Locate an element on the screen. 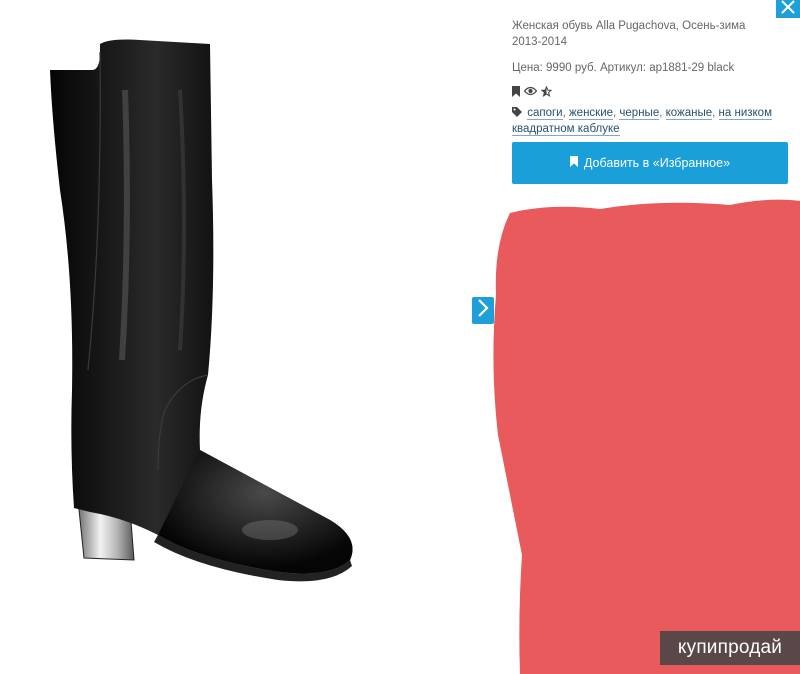  tag-link: квадратном каблуке is located at coordinates (566, 129).